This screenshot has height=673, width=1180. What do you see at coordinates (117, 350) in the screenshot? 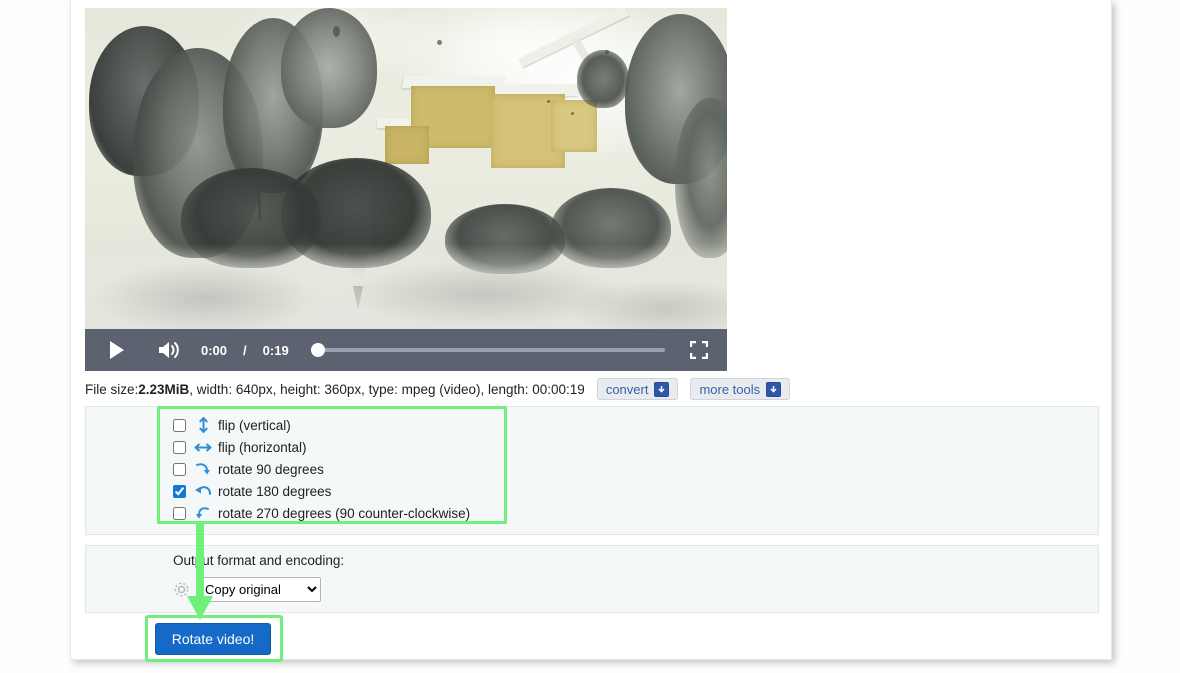
I see `play-icon` at bounding box center [117, 350].